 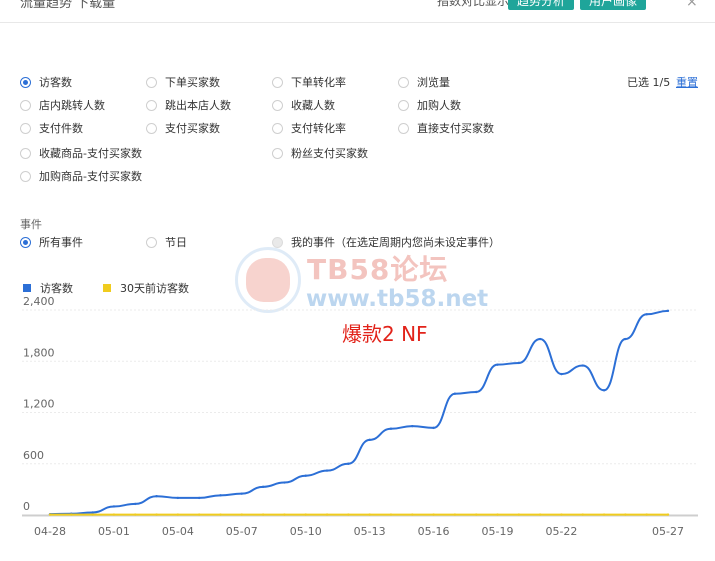 What do you see at coordinates (668, 531) in the screenshot?
I see `x-tick-label: 05-27` at bounding box center [668, 531].